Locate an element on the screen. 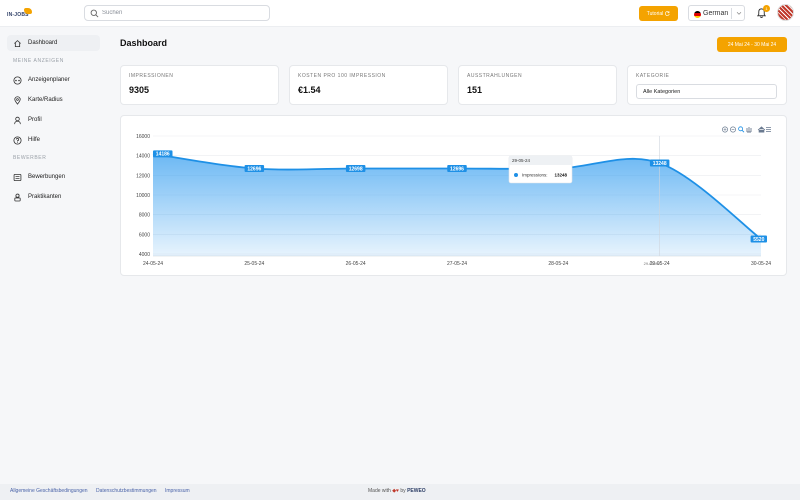  brand-name: PEWEO is located at coordinates (416, 491).